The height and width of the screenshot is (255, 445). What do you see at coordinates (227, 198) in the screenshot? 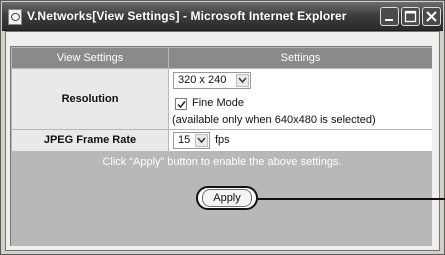
I see `apply-button: Apply` at bounding box center [227, 198].